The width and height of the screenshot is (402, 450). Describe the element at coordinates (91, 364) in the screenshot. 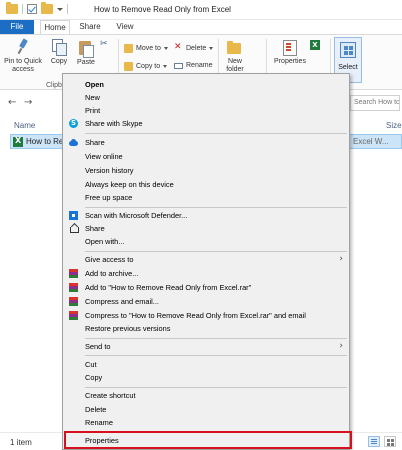

I see `menu-item-label: Cut` at that location.